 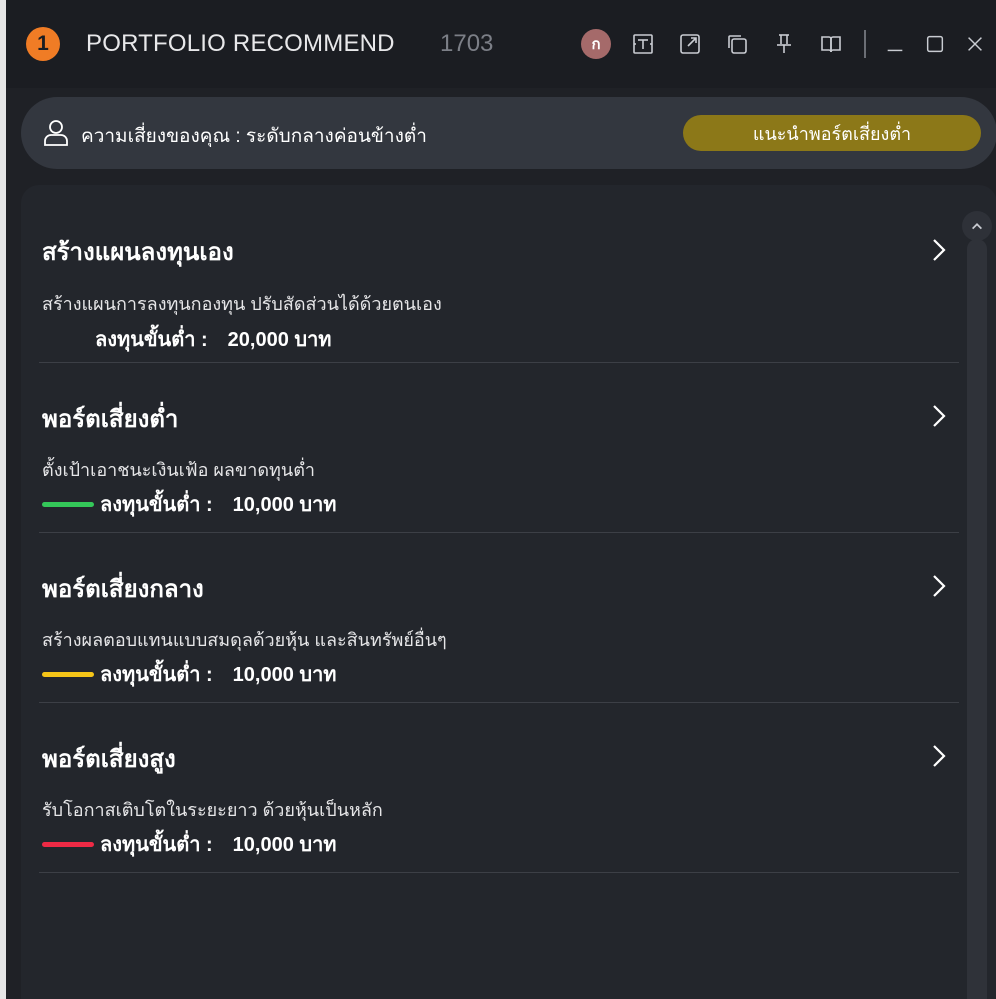 What do you see at coordinates (895, 44) in the screenshot?
I see `minimize-icon` at bounding box center [895, 44].